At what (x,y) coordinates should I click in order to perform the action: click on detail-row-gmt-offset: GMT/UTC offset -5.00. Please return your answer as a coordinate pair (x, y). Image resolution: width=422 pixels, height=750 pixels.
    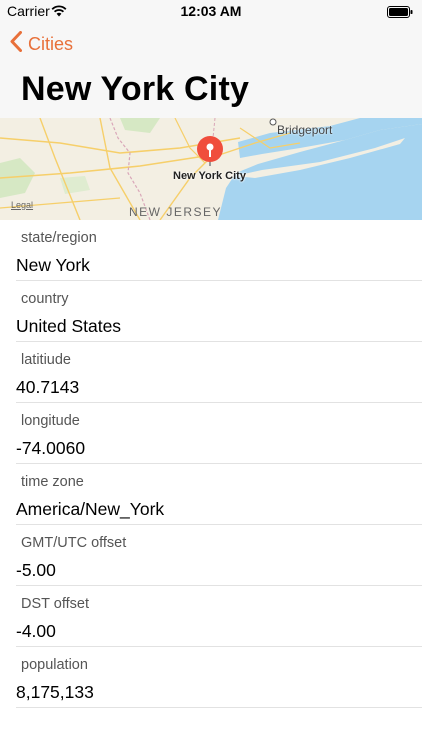
    Looking at the image, I should click on (211, 555).